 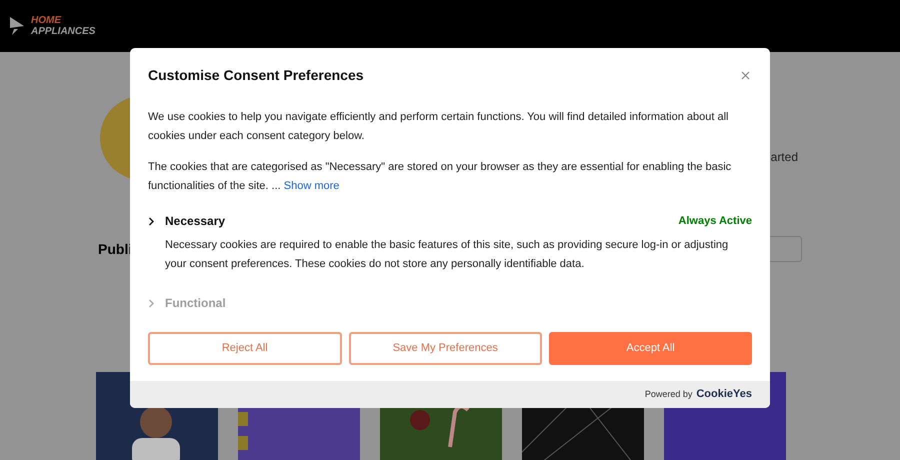 I want to click on category-title: Necessary, so click(x=195, y=221).